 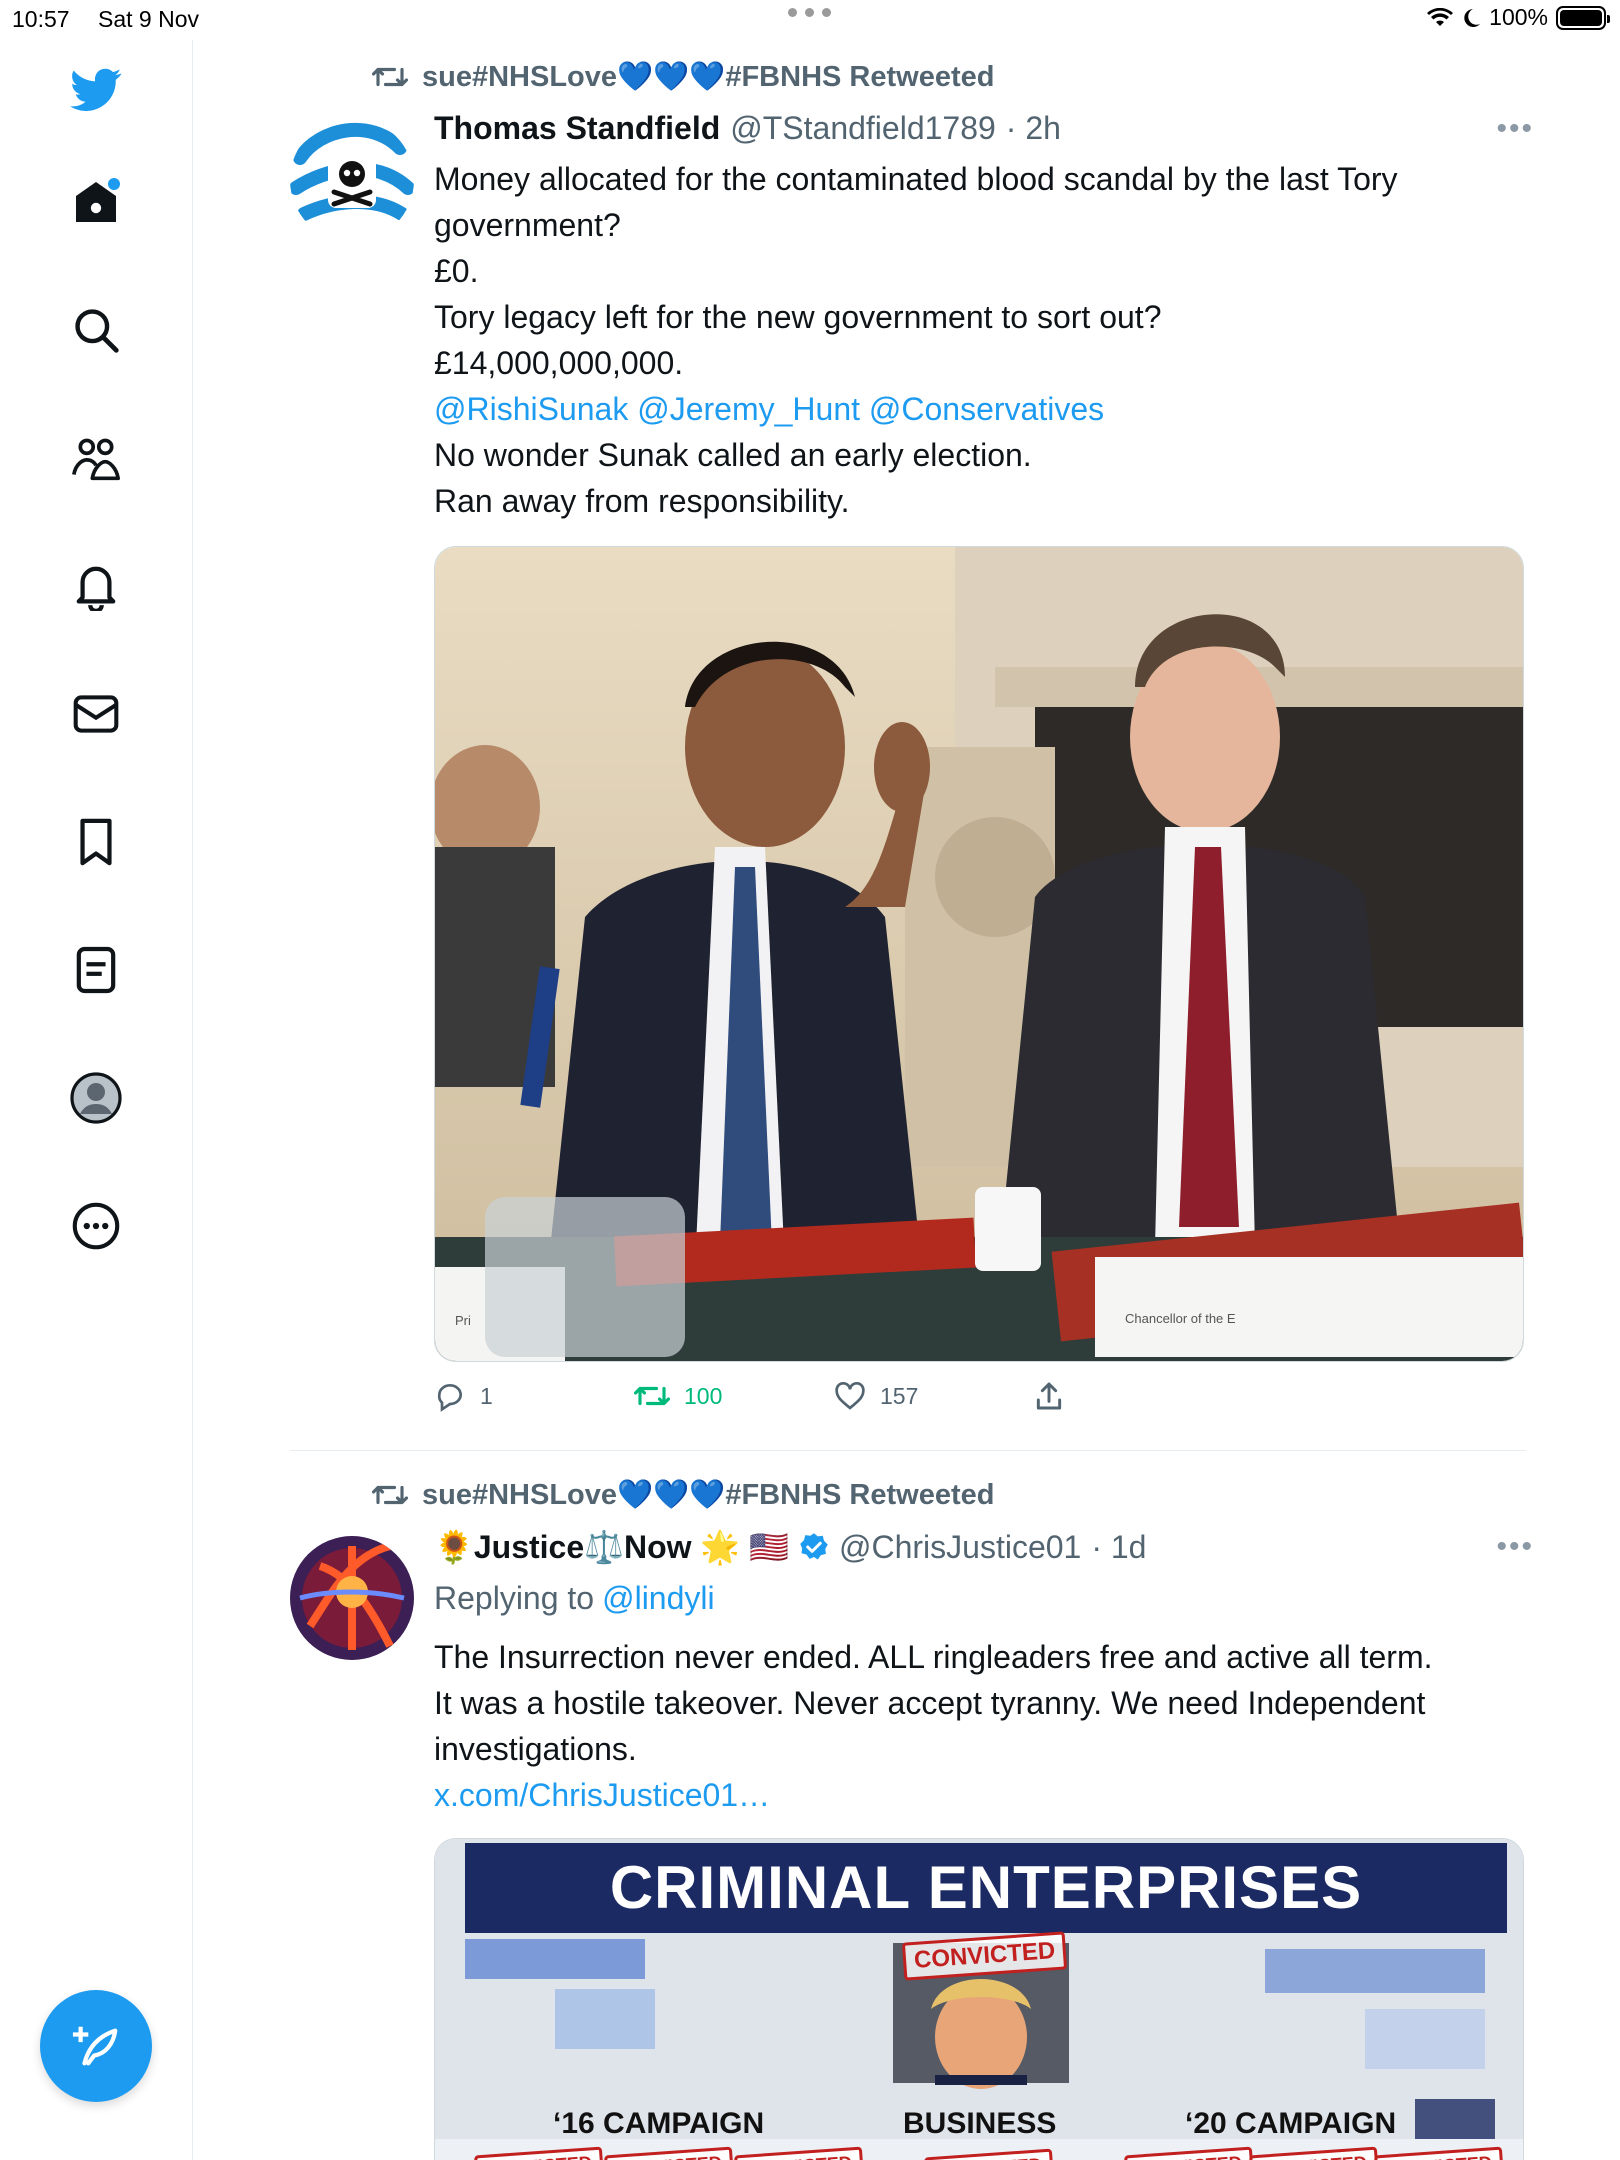 What do you see at coordinates (1033, 128) in the screenshot?
I see `tweet-time: · 2h` at bounding box center [1033, 128].